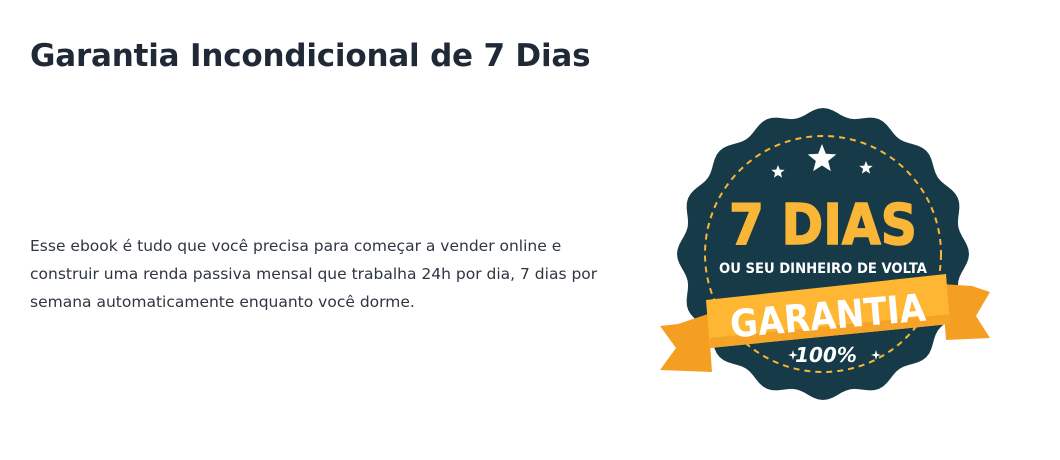  Describe the element at coordinates (966, 312) in the screenshot. I see `ribbon-tail-right` at that location.